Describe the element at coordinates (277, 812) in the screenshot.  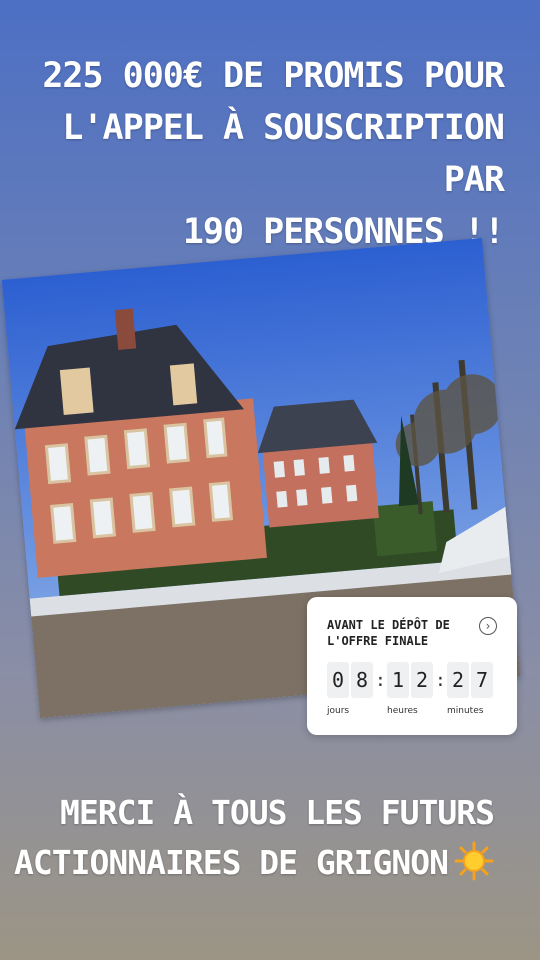
I see `footer-line-1: MERCI À TOUS LES FUTURS` at that location.